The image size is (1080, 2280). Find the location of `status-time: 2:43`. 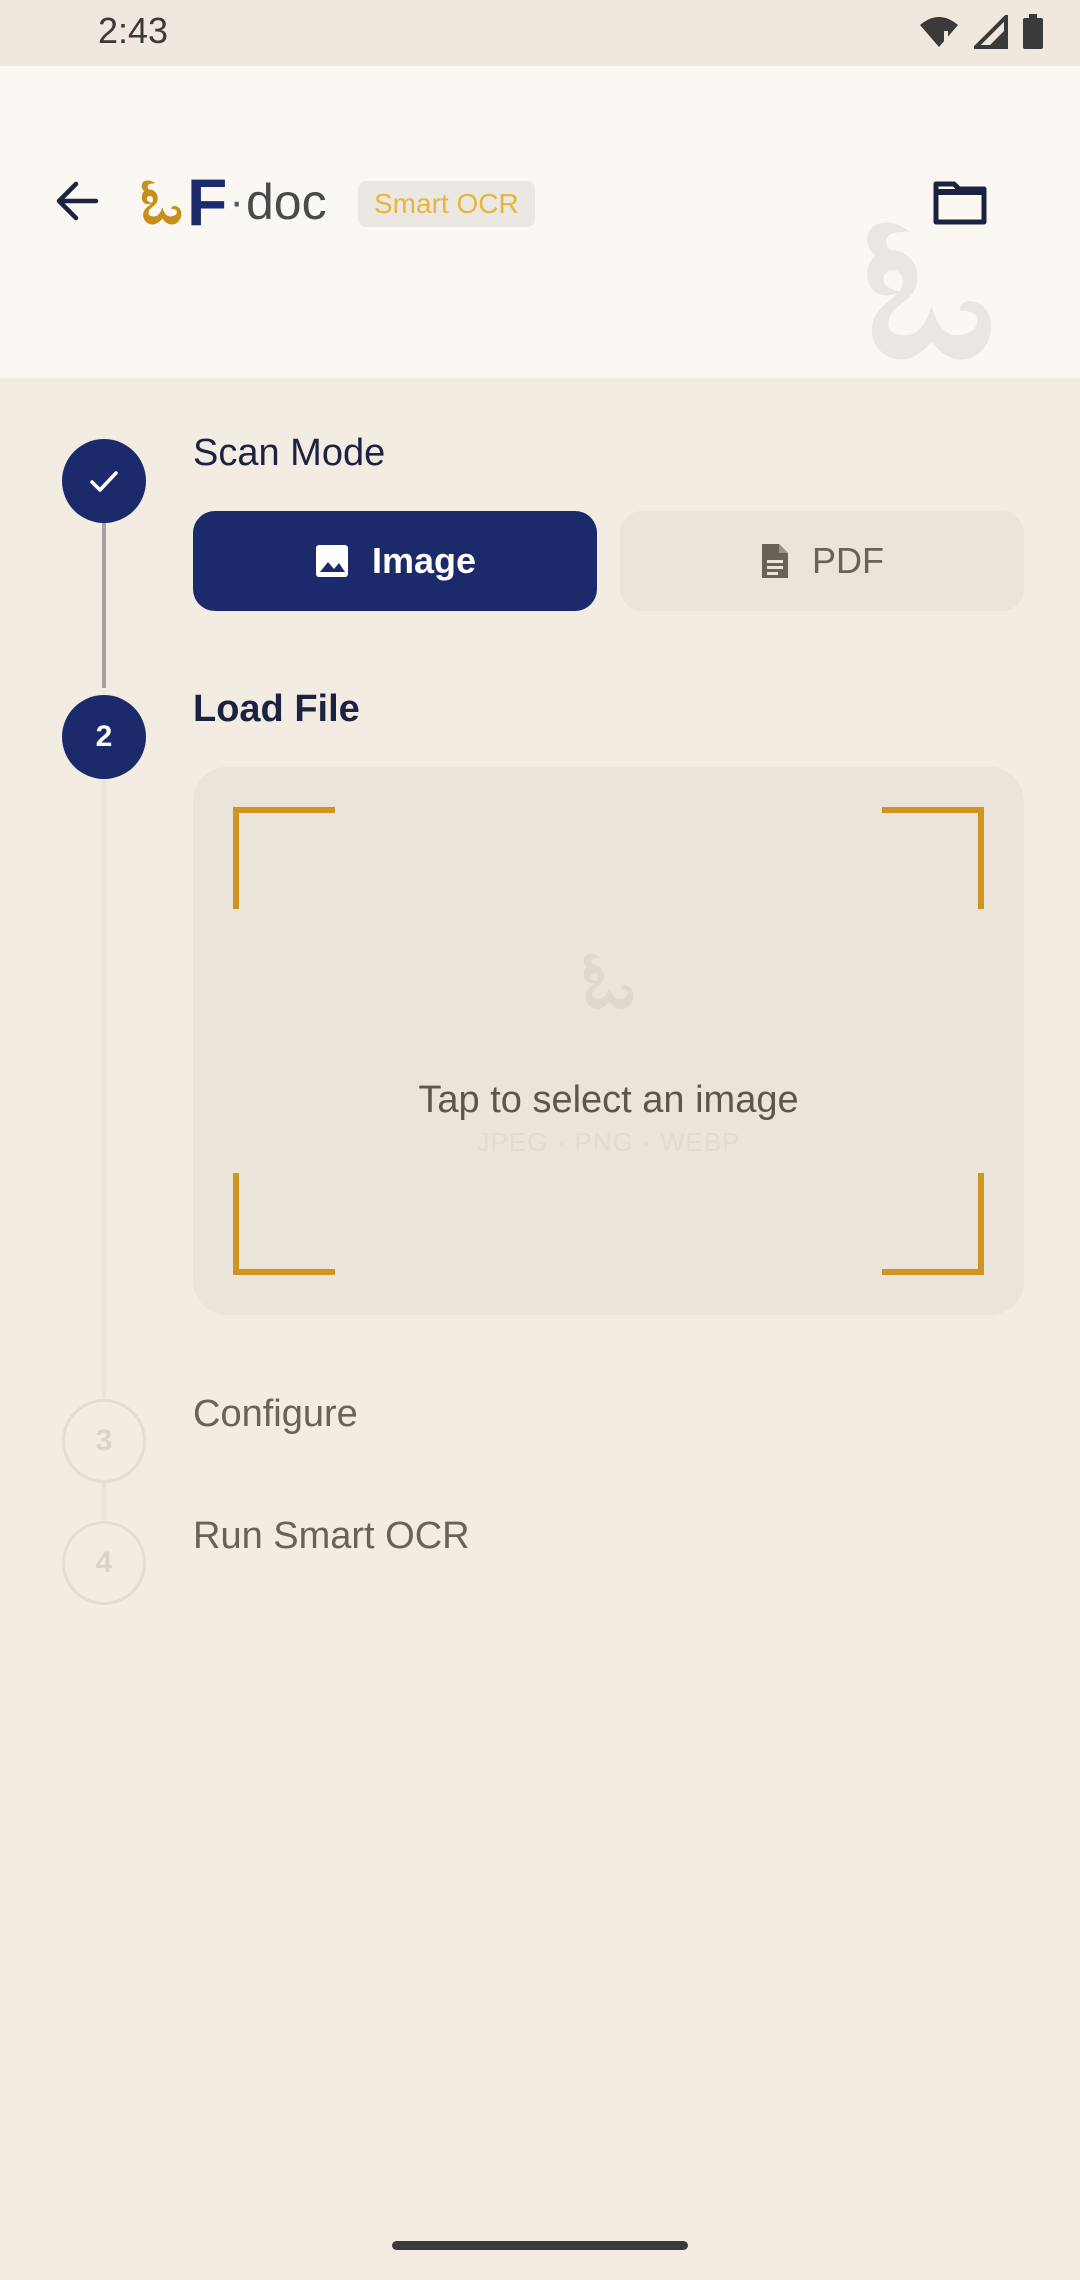

status-time: 2:43 is located at coordinates (133, 30).